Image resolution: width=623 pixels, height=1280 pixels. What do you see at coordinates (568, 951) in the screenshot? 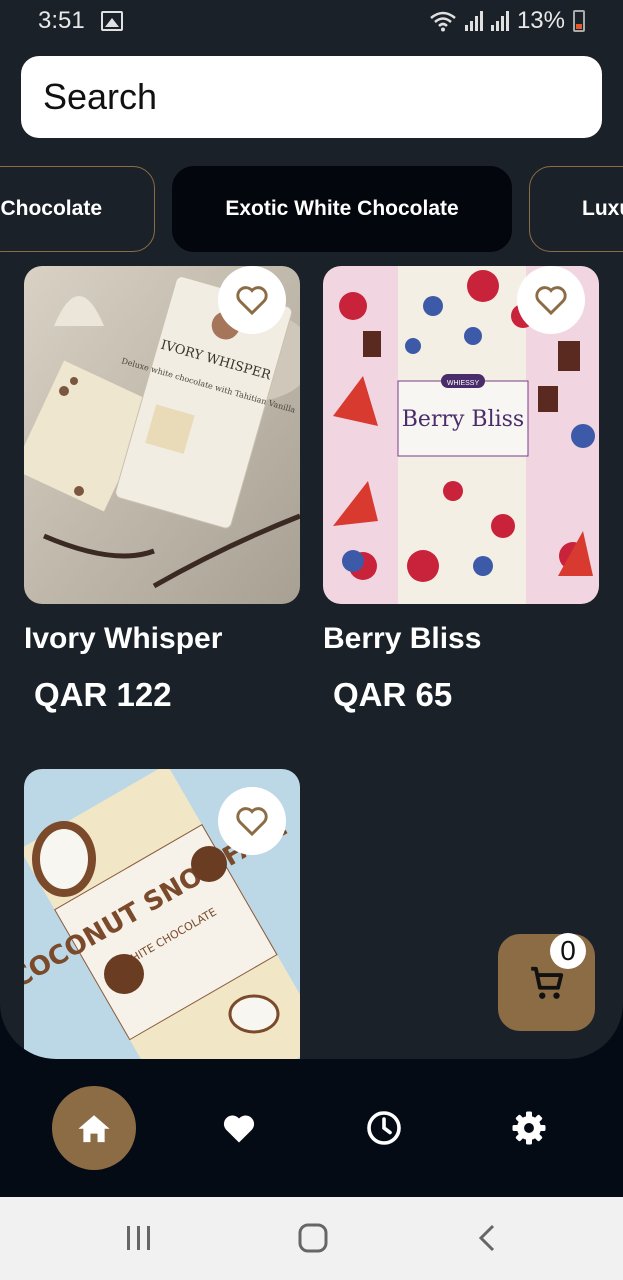
I see `cart-count-badge: 0` at bounding box center [568, 951].